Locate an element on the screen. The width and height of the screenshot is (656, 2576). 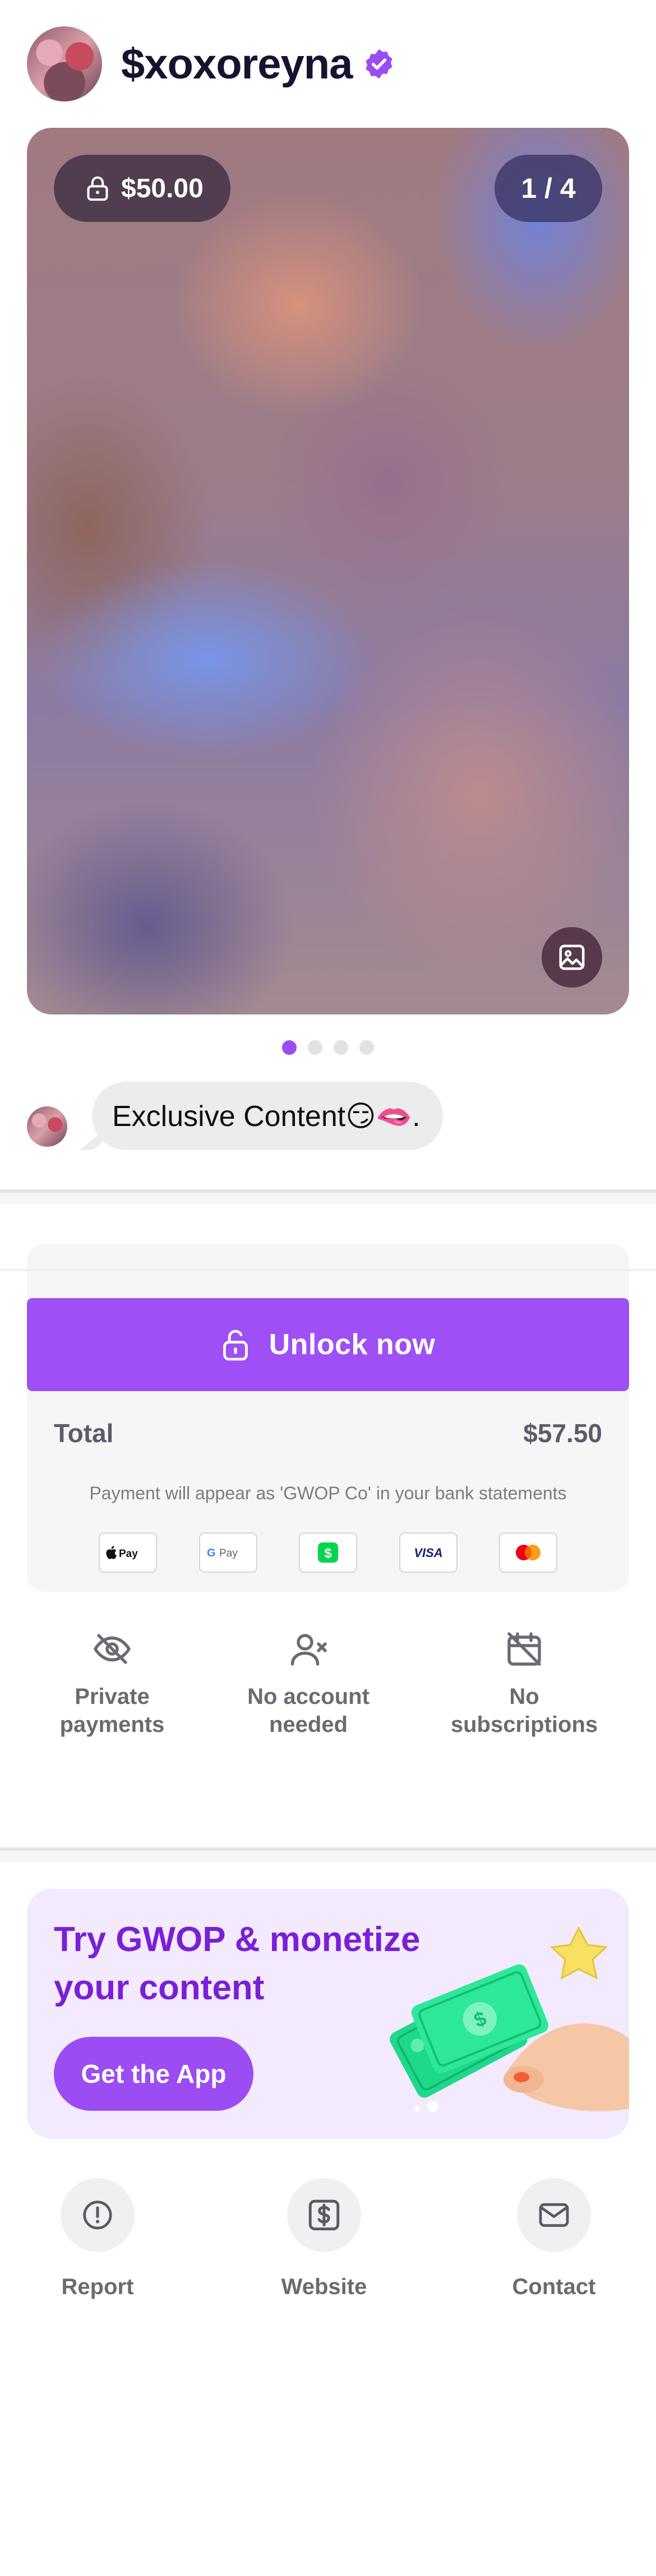
report-link: Report is located at coordinates (97, 2239).